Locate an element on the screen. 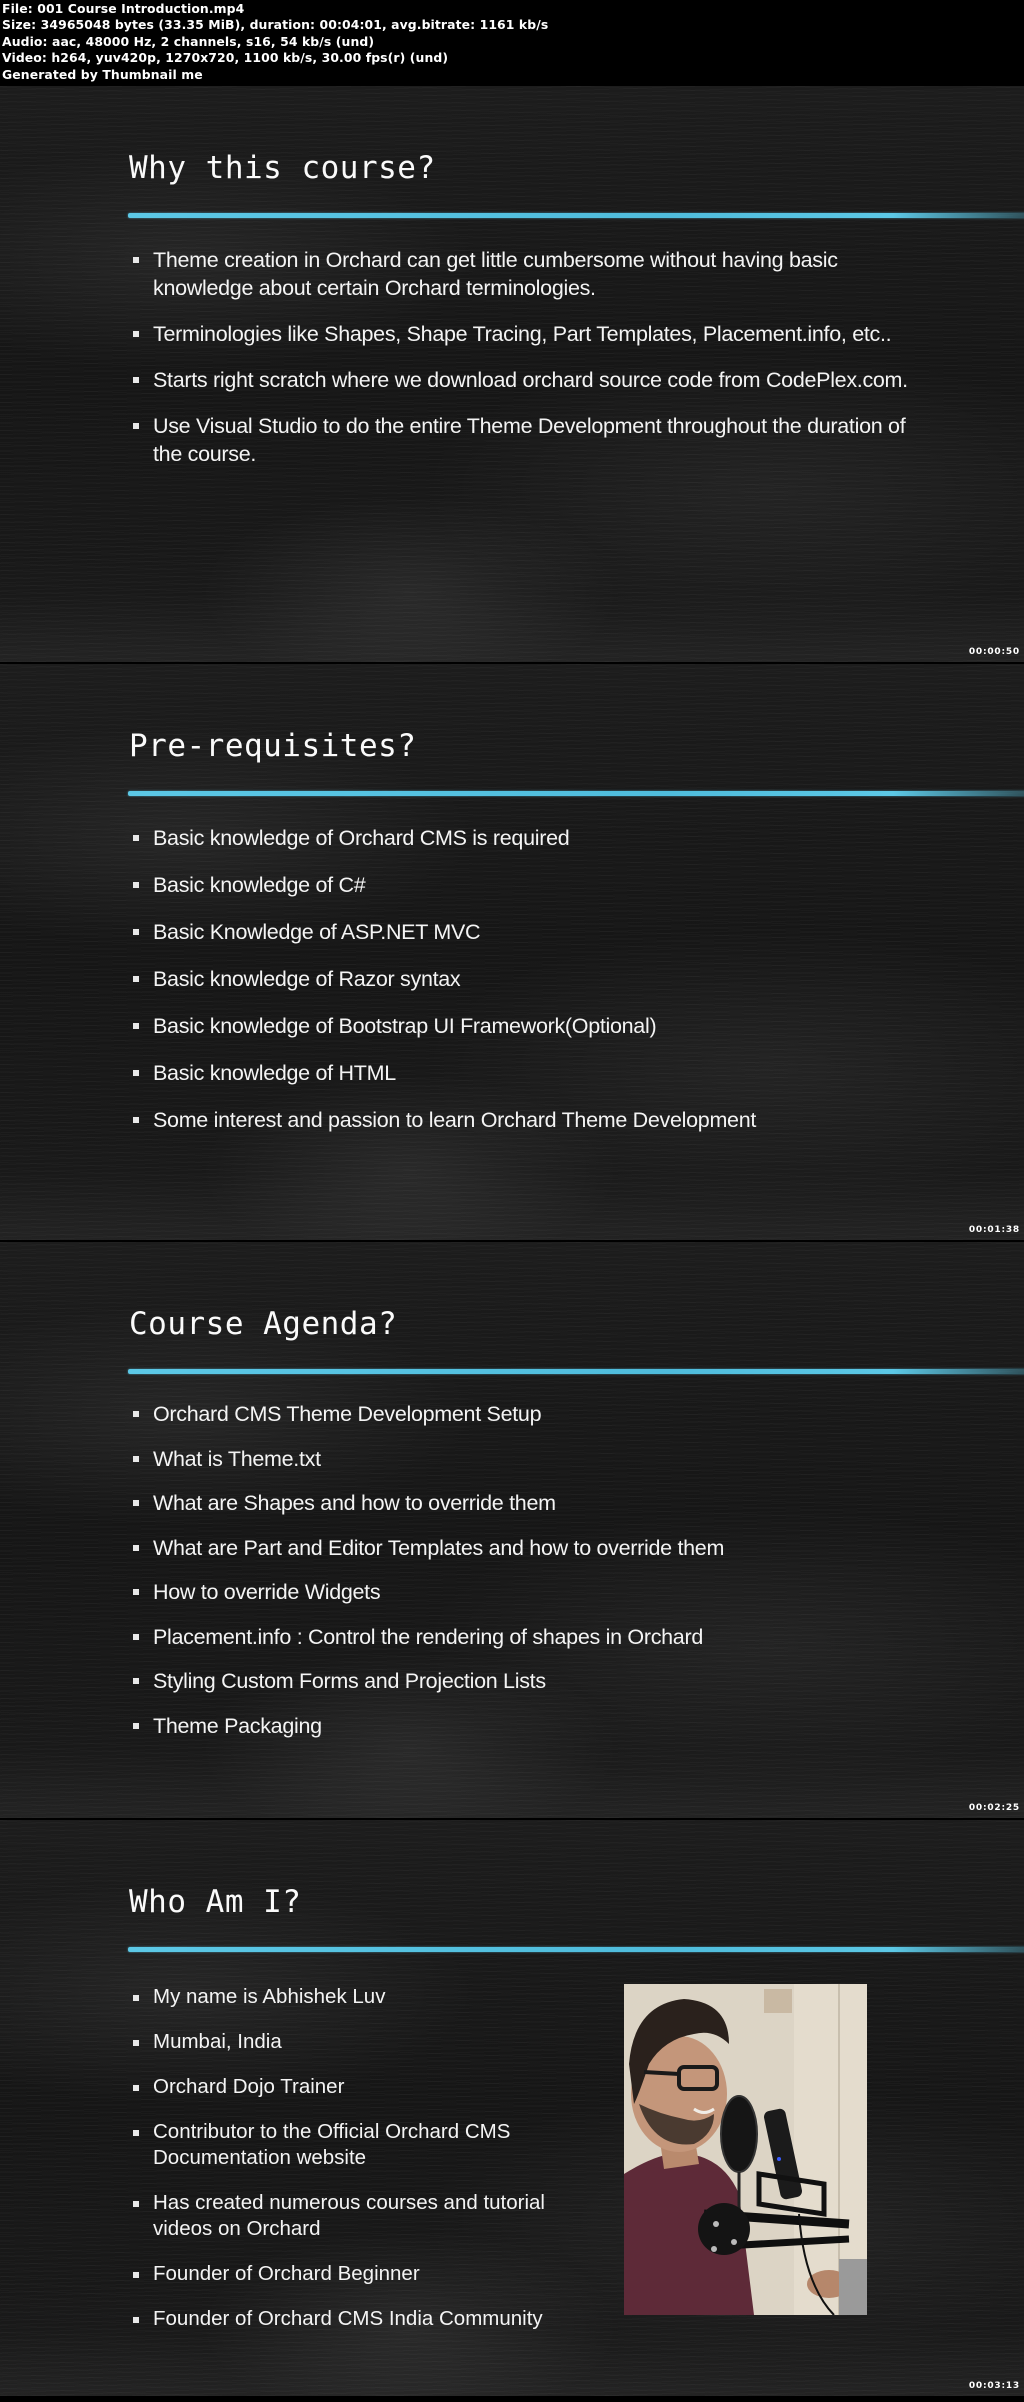  bullet-text: My name is Abhishek Luv is located at coordinates (269, 1996).